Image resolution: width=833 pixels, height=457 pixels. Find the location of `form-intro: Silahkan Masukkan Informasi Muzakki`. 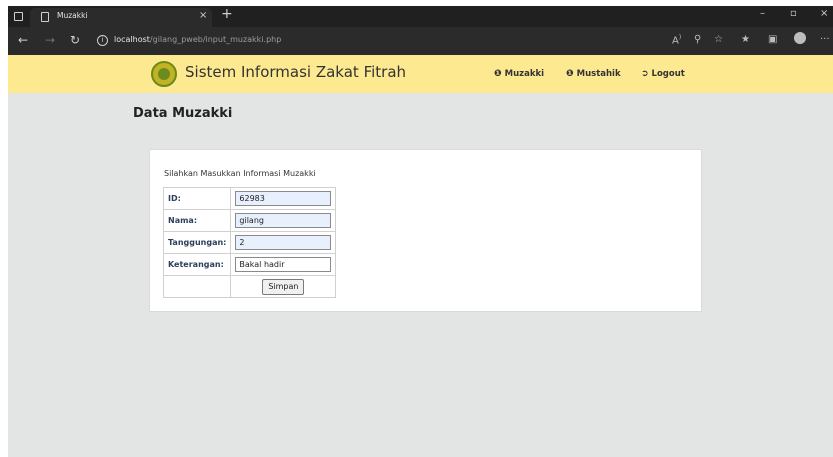

form-intro: Silahkan Masukkan Informasi Muzakki is located at coordinates (240, 173).